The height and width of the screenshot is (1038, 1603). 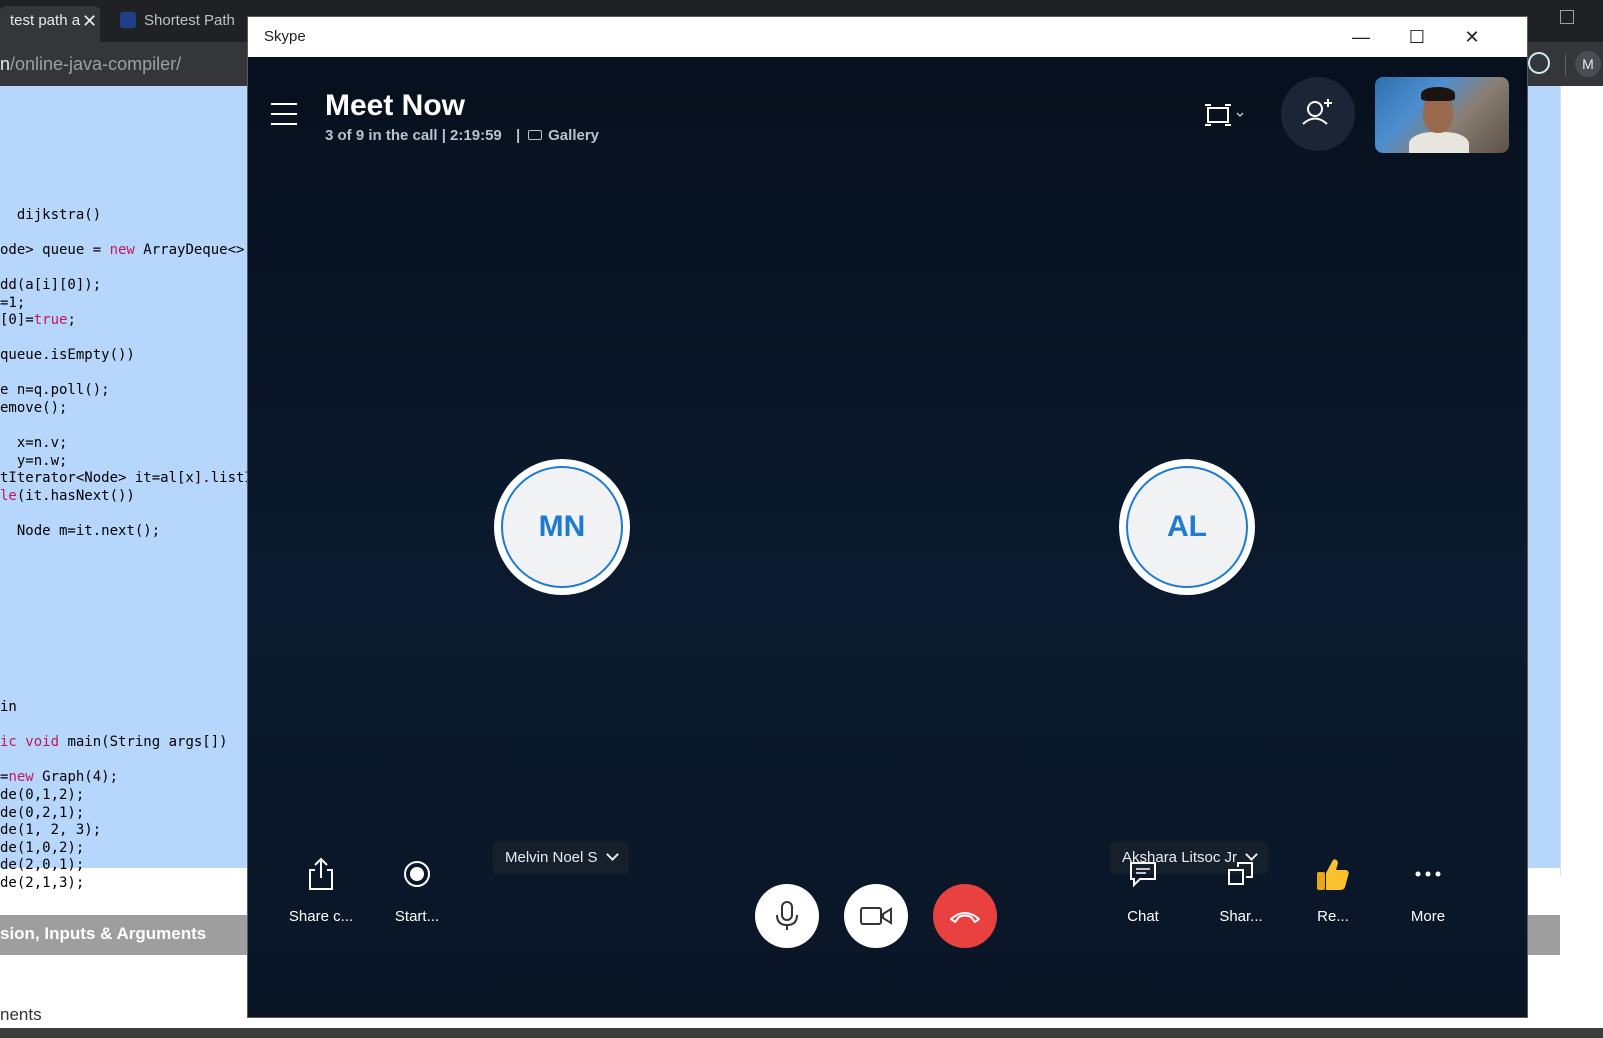 What do you see at coordinates (42, 795) in the screenshot?
I see `code-line: de(0,1,2);` at bounding box center [42, 795].